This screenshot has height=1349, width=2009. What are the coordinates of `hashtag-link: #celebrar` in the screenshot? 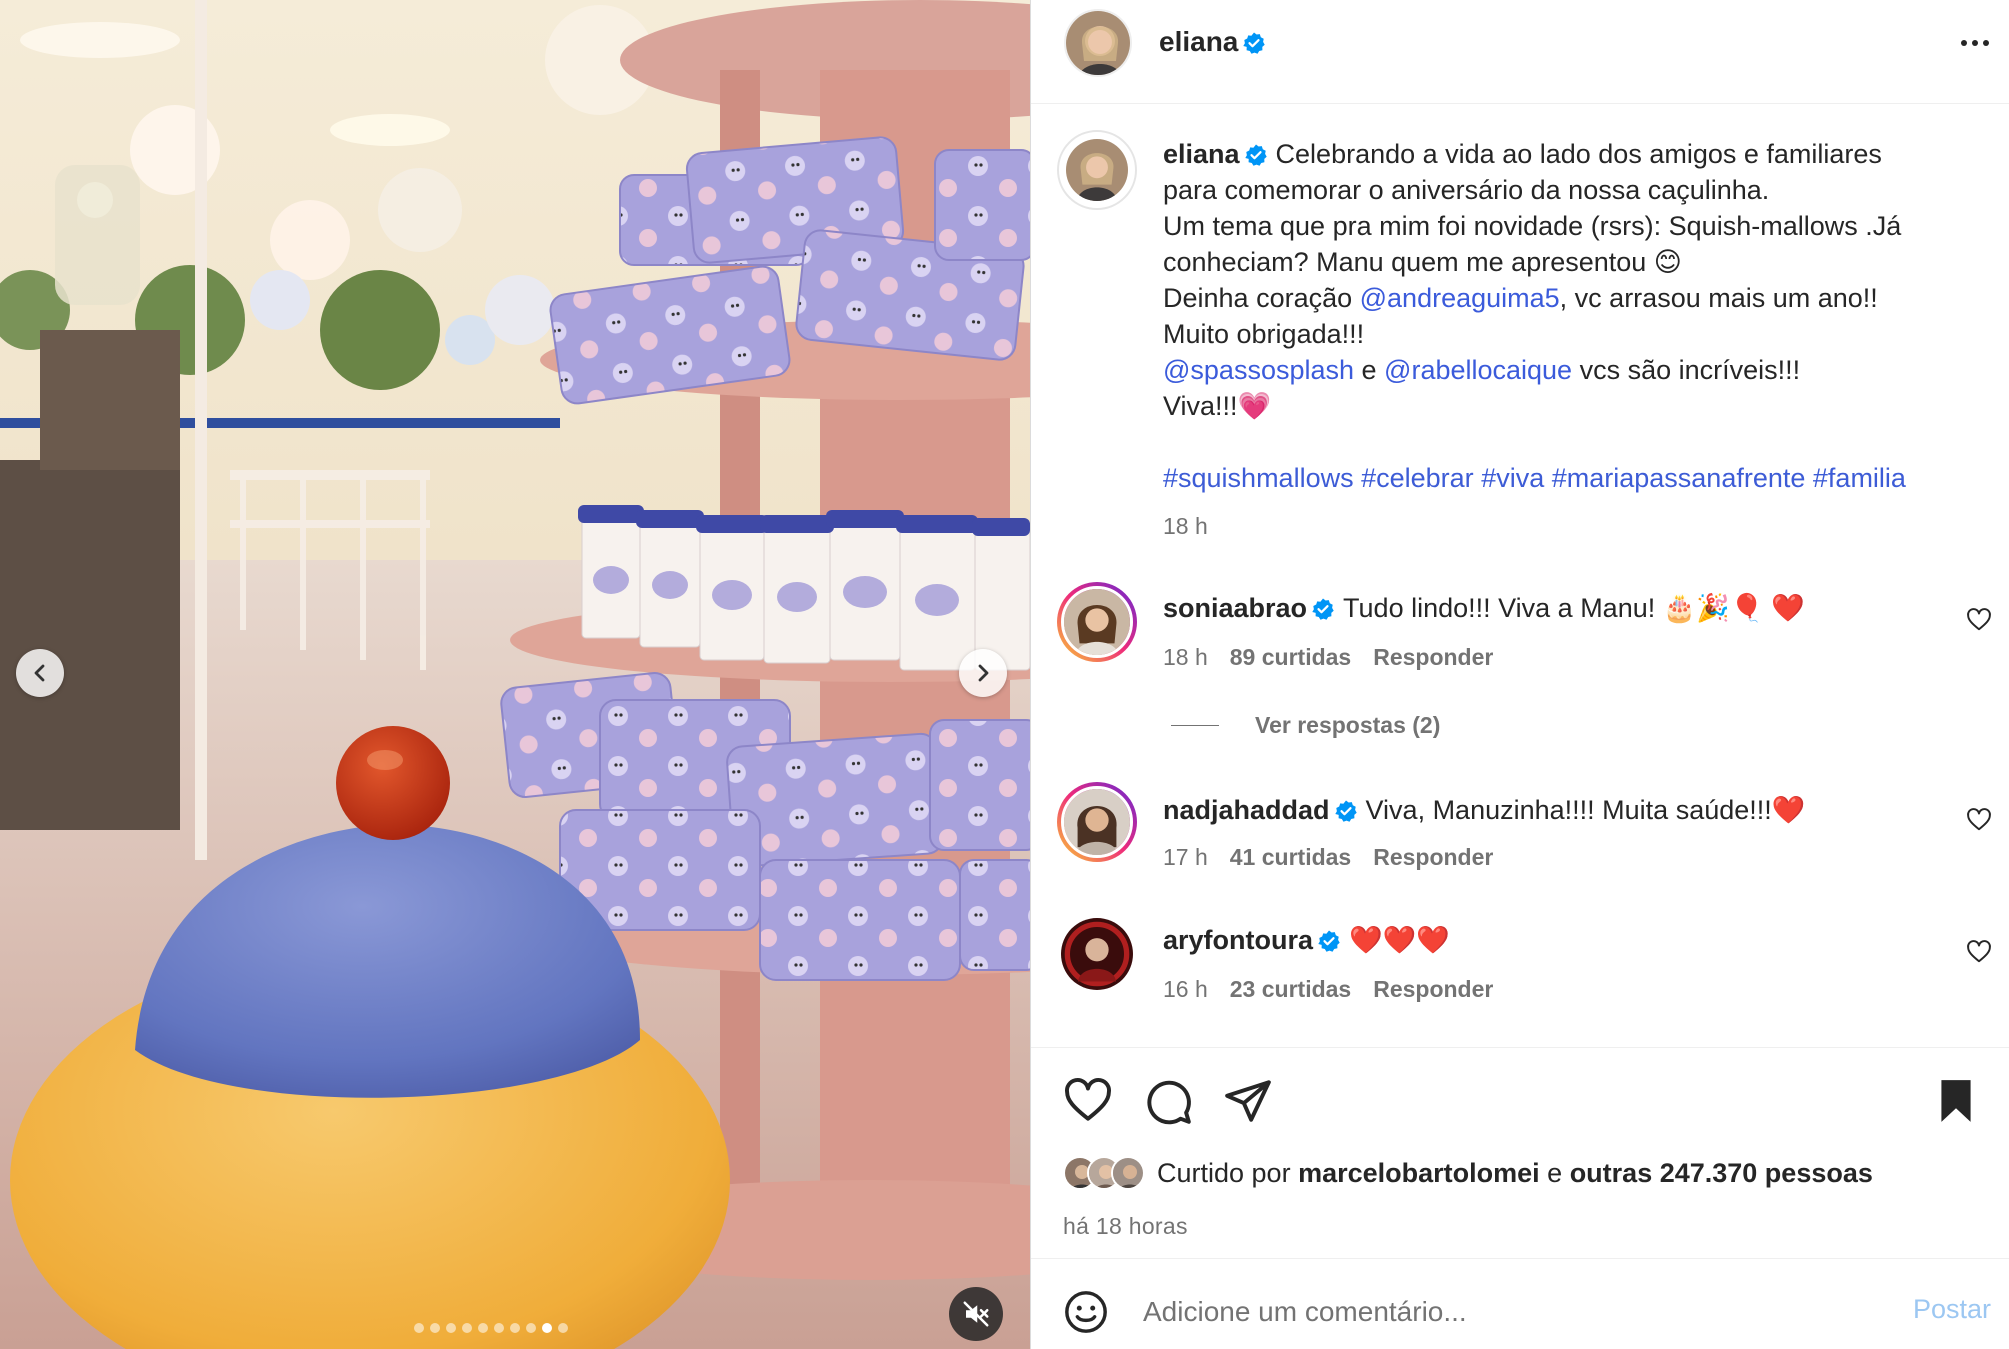 It's located at (1417, 478).